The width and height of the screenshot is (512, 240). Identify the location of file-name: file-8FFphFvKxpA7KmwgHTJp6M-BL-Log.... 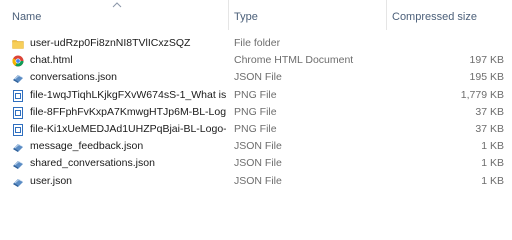
(128, 111).